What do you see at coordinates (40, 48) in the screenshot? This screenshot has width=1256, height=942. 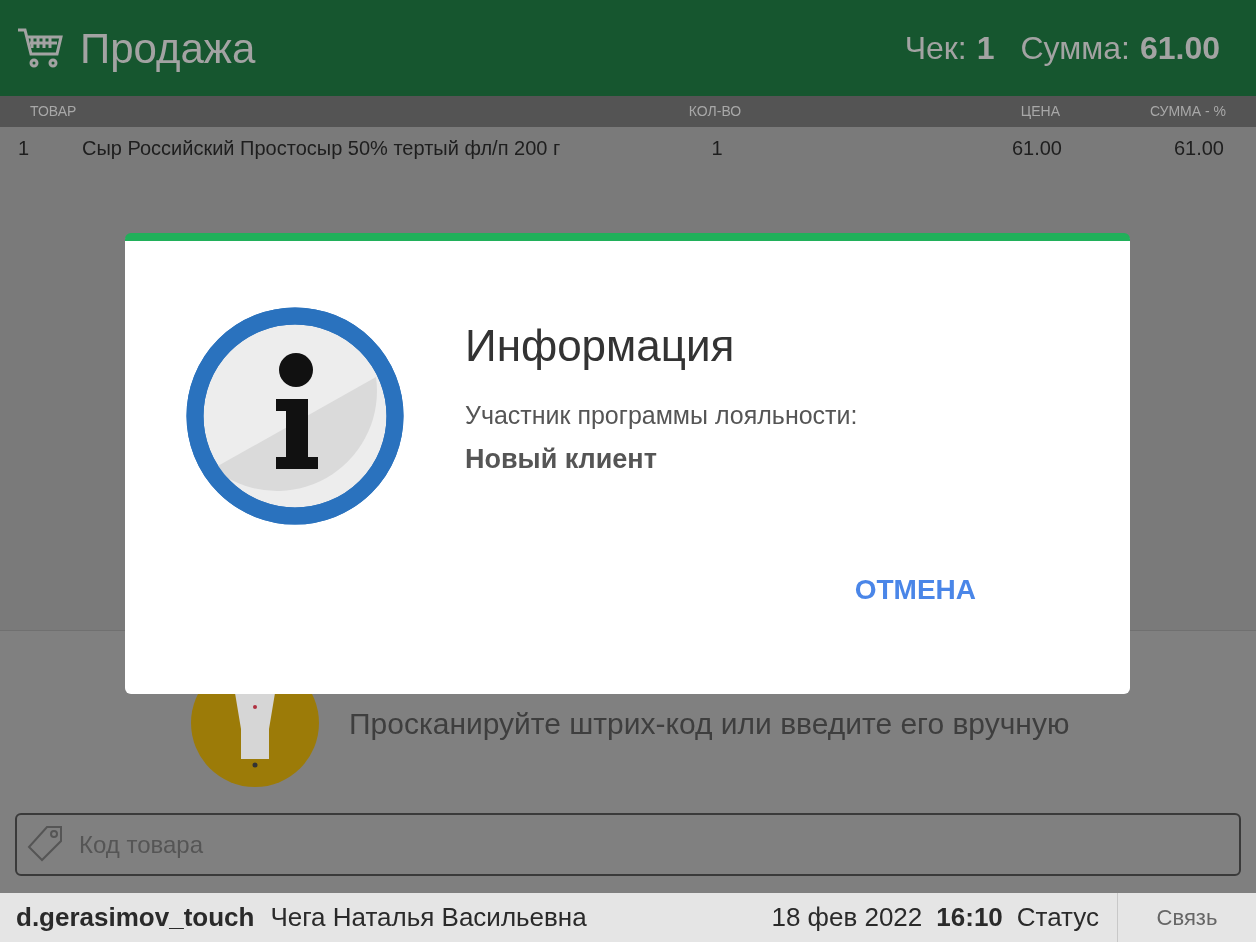 I see `cart-icon` at bounding box center [40, 48].